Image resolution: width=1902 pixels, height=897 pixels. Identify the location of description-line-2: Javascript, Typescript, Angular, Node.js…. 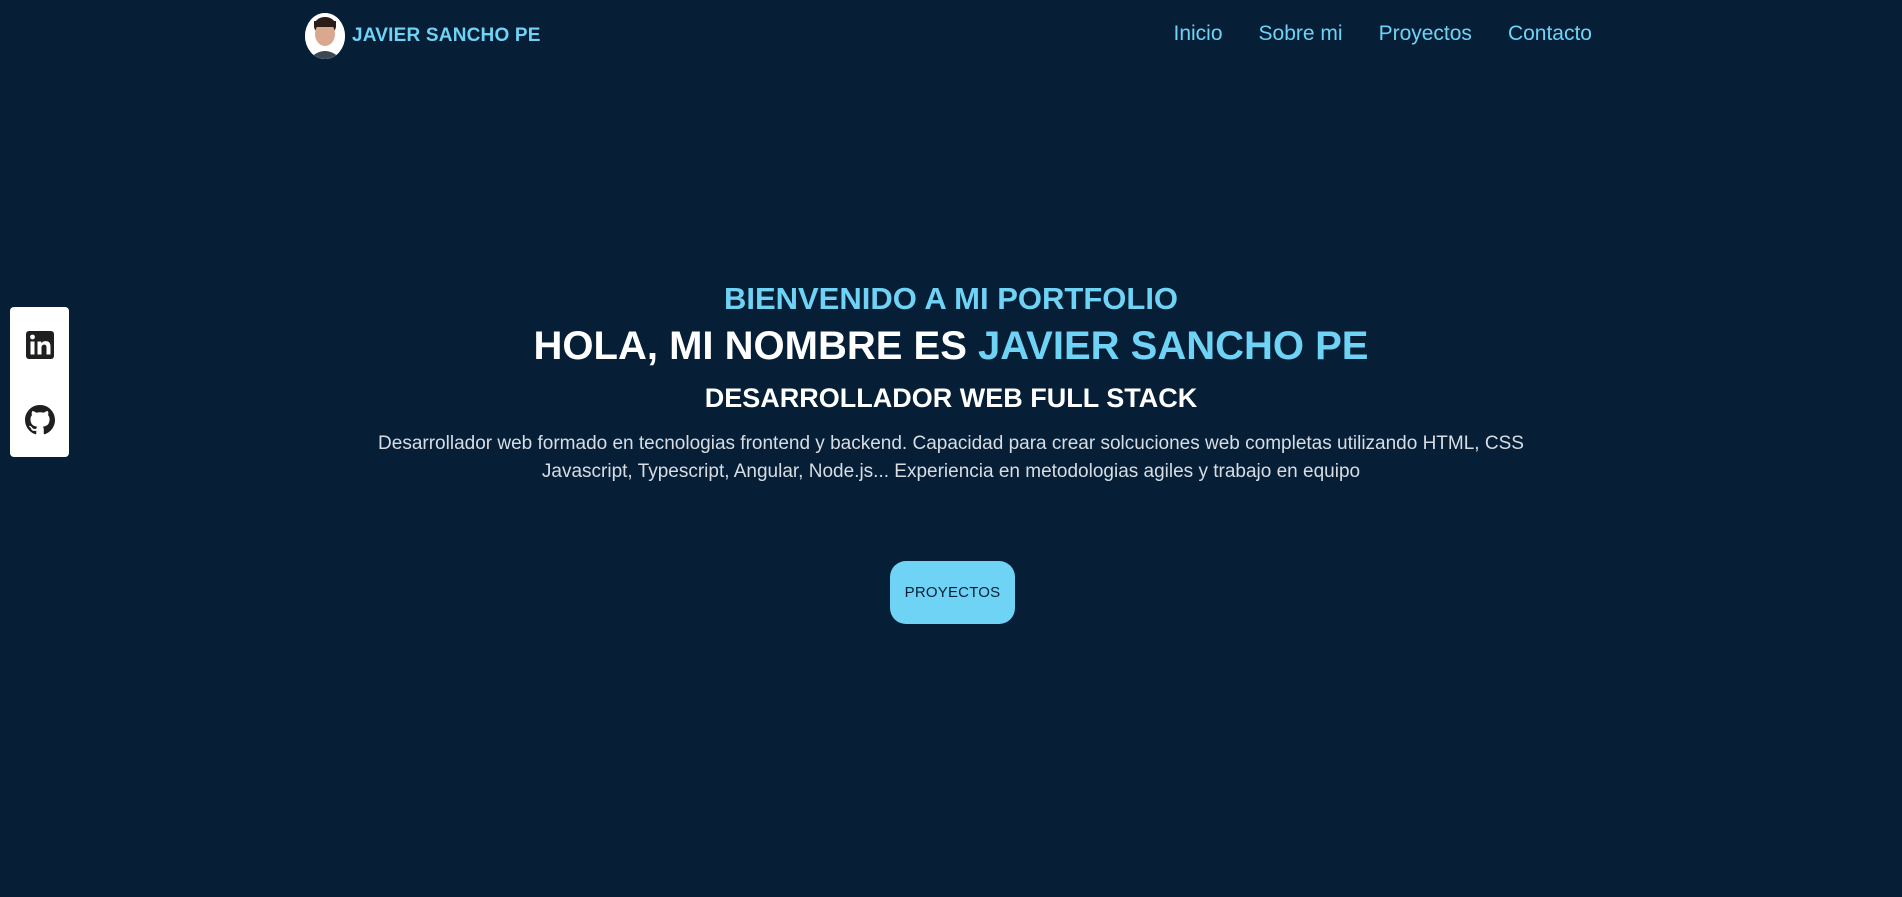
(951, 471).